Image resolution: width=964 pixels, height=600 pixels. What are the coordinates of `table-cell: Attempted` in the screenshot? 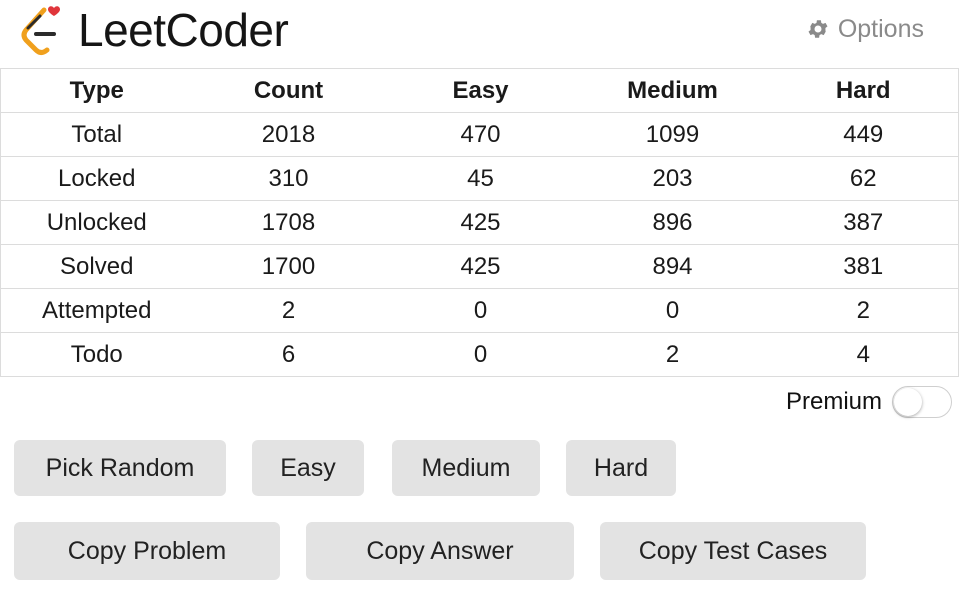 It's located at (96, 310).